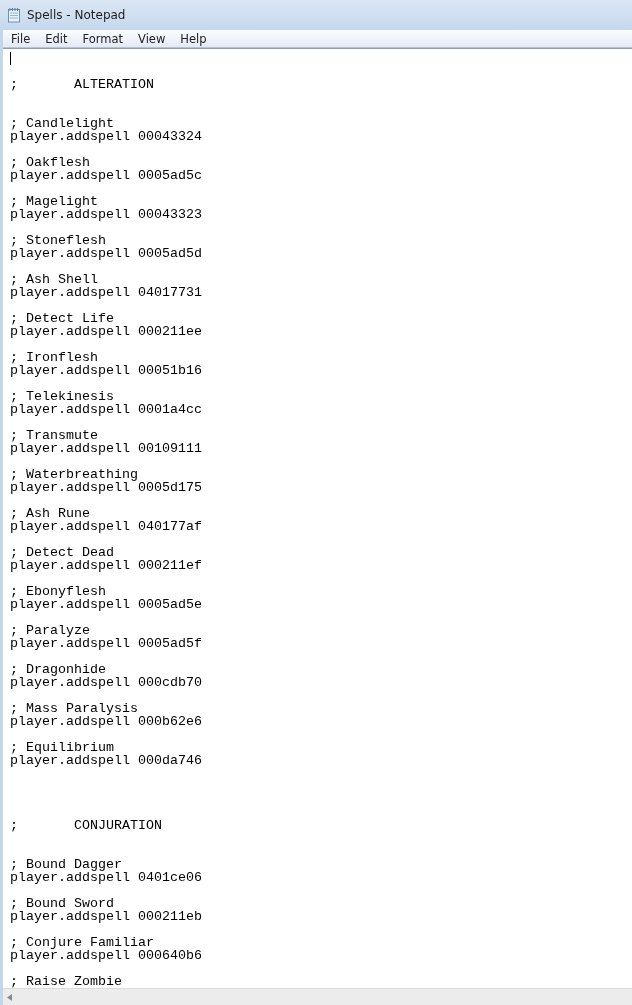  I want to click on command-line: player.addspell 0005ad5e, so click(106, 604).